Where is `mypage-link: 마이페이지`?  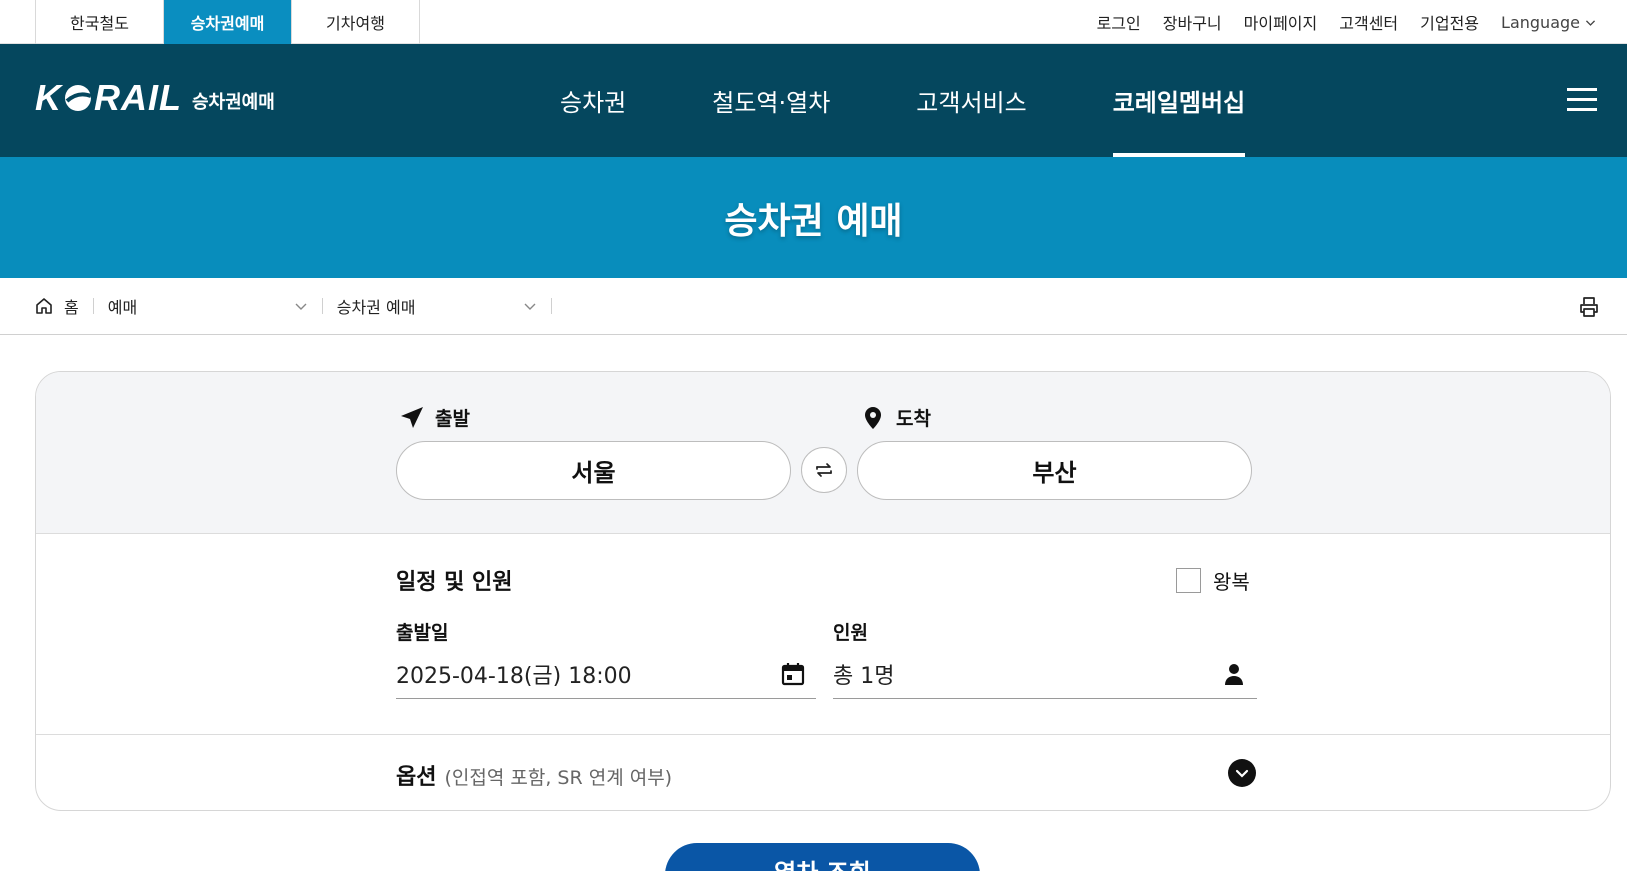 mypage-link: 마이페이지 is located at coordinates (1281, 22).